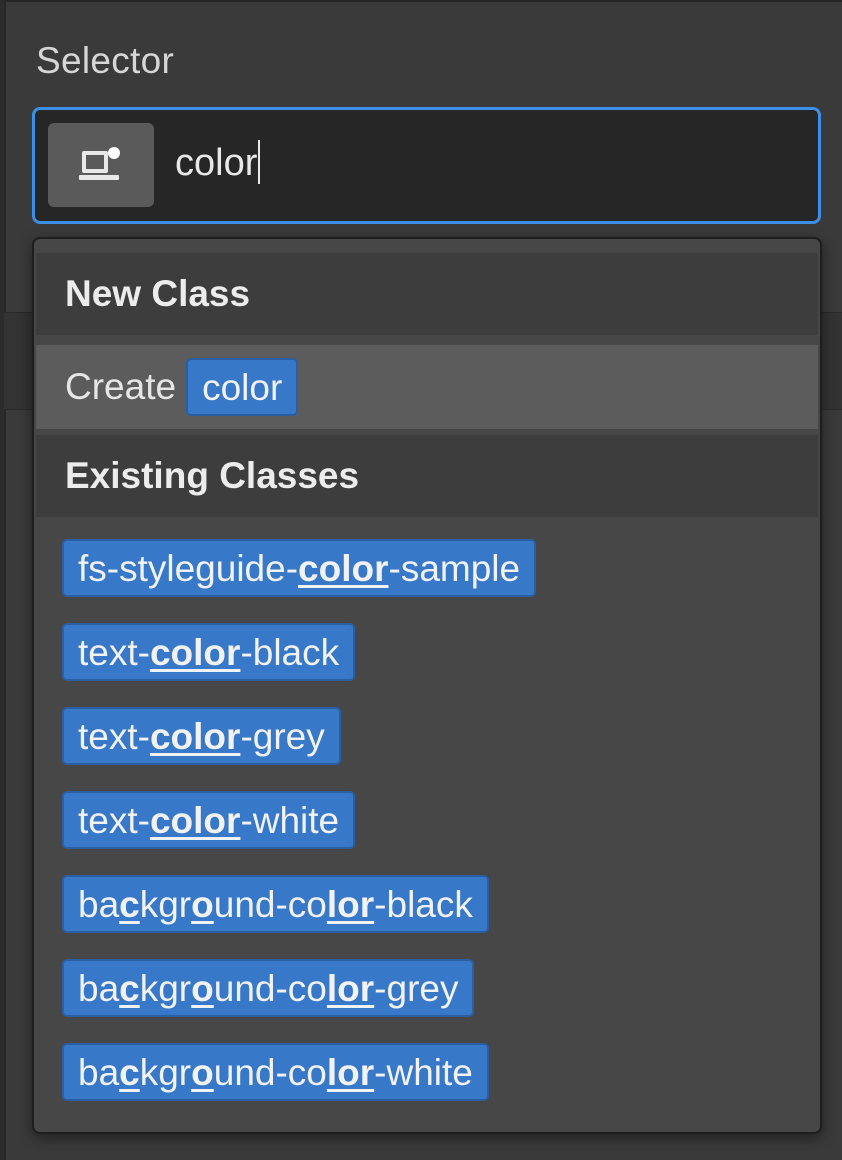  I want to click on class-option: text-color-black, so click(209, 652).